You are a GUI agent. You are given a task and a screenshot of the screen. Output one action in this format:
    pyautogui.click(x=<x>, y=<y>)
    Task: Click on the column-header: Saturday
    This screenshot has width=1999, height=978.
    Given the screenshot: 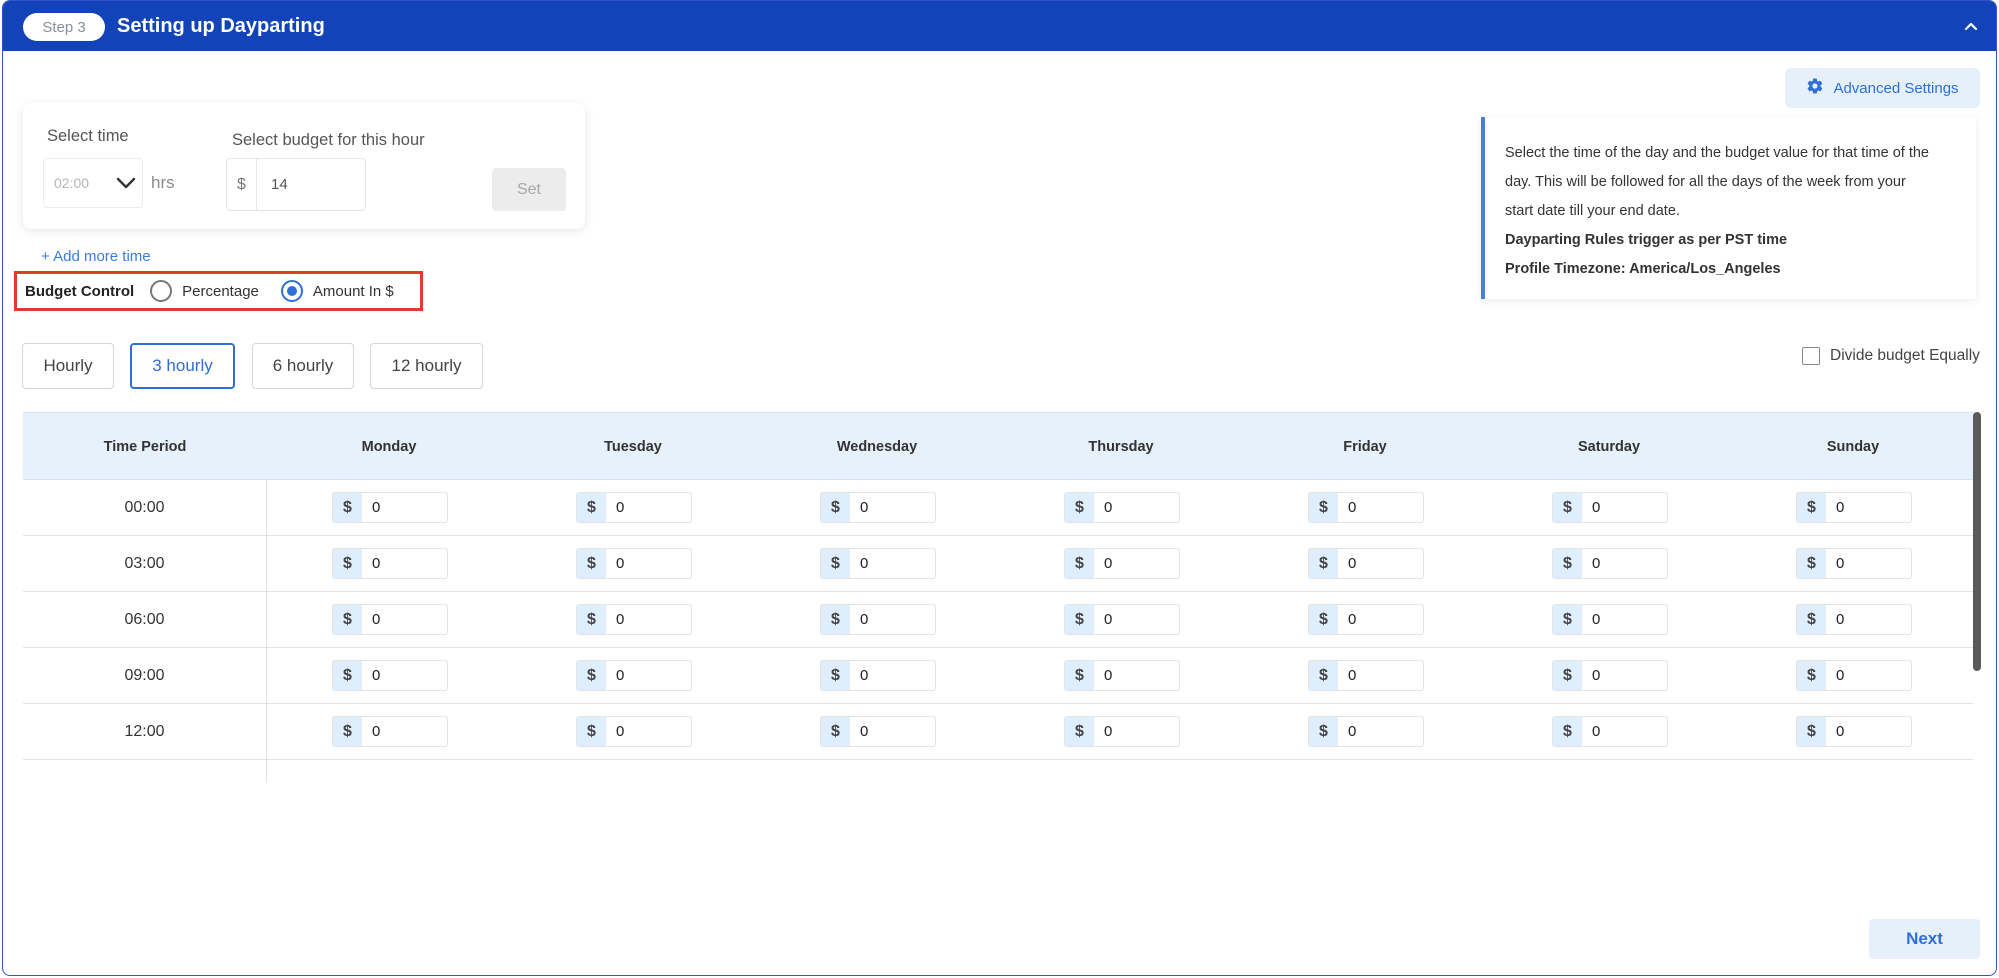 What is the action you would take?
    pyautogui.click(x=1609, y=447)
    